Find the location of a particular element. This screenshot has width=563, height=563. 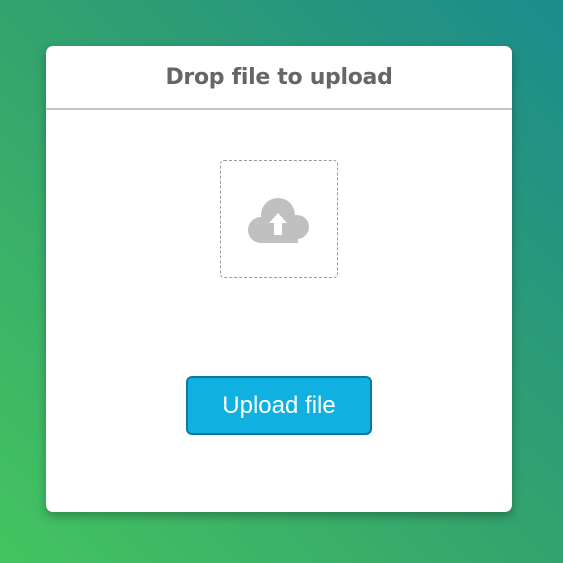

drop-zone is located at coordinates (279, 219).